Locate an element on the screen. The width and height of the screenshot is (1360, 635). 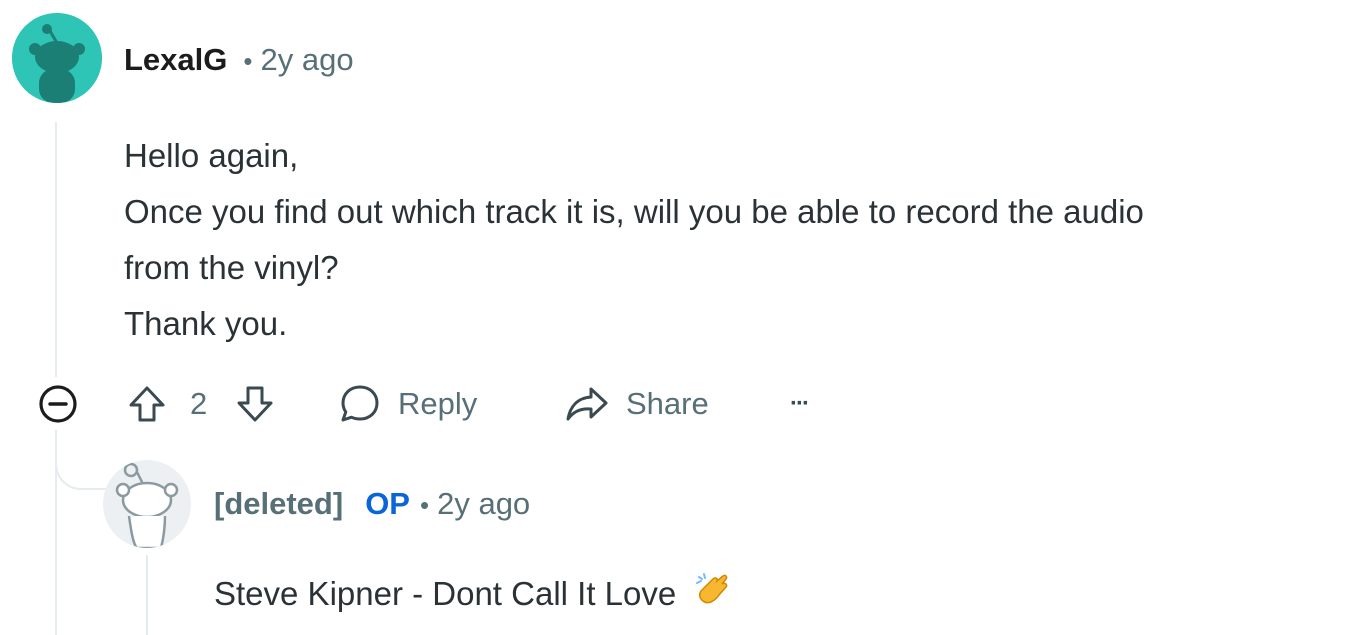
comment-body-line: Hello again, is located at coordinates (211, 155).